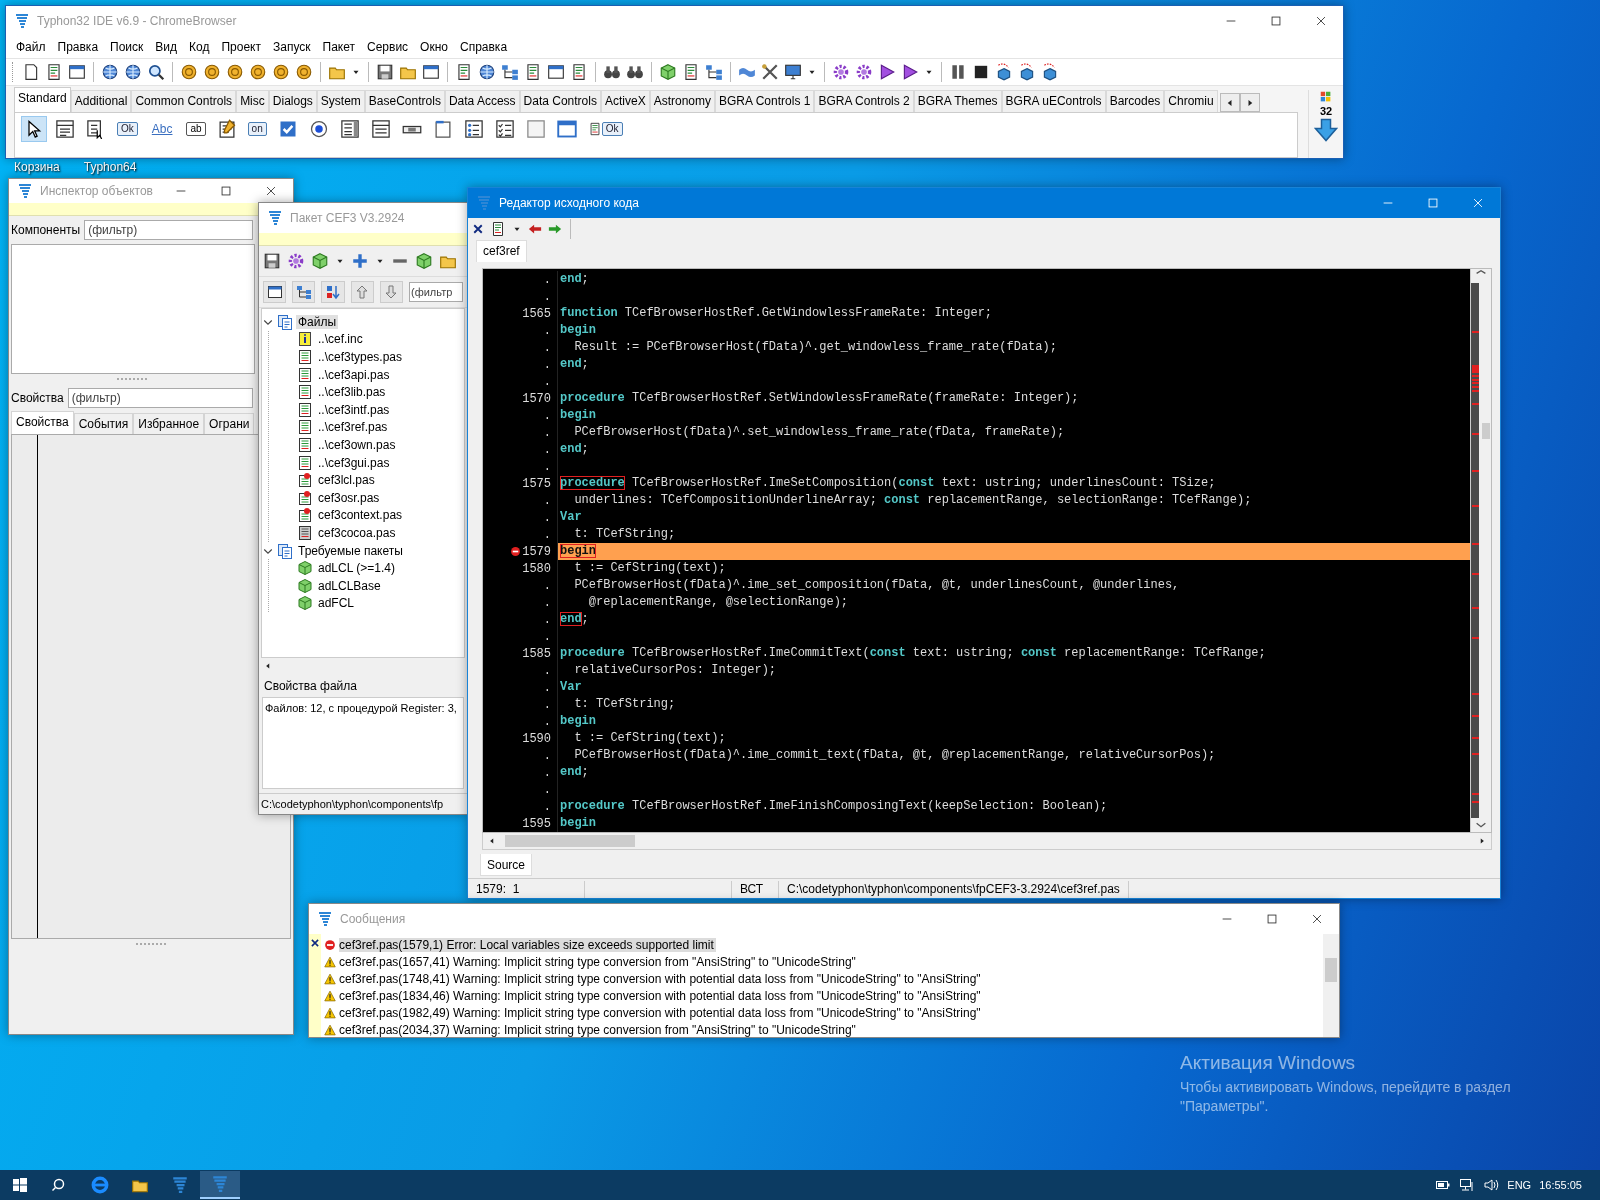 This screenshot has height=1200, width=1600. Describe the element at coordinates (199, 47) in the screenshot. I see `menu-item: Код` at that location.